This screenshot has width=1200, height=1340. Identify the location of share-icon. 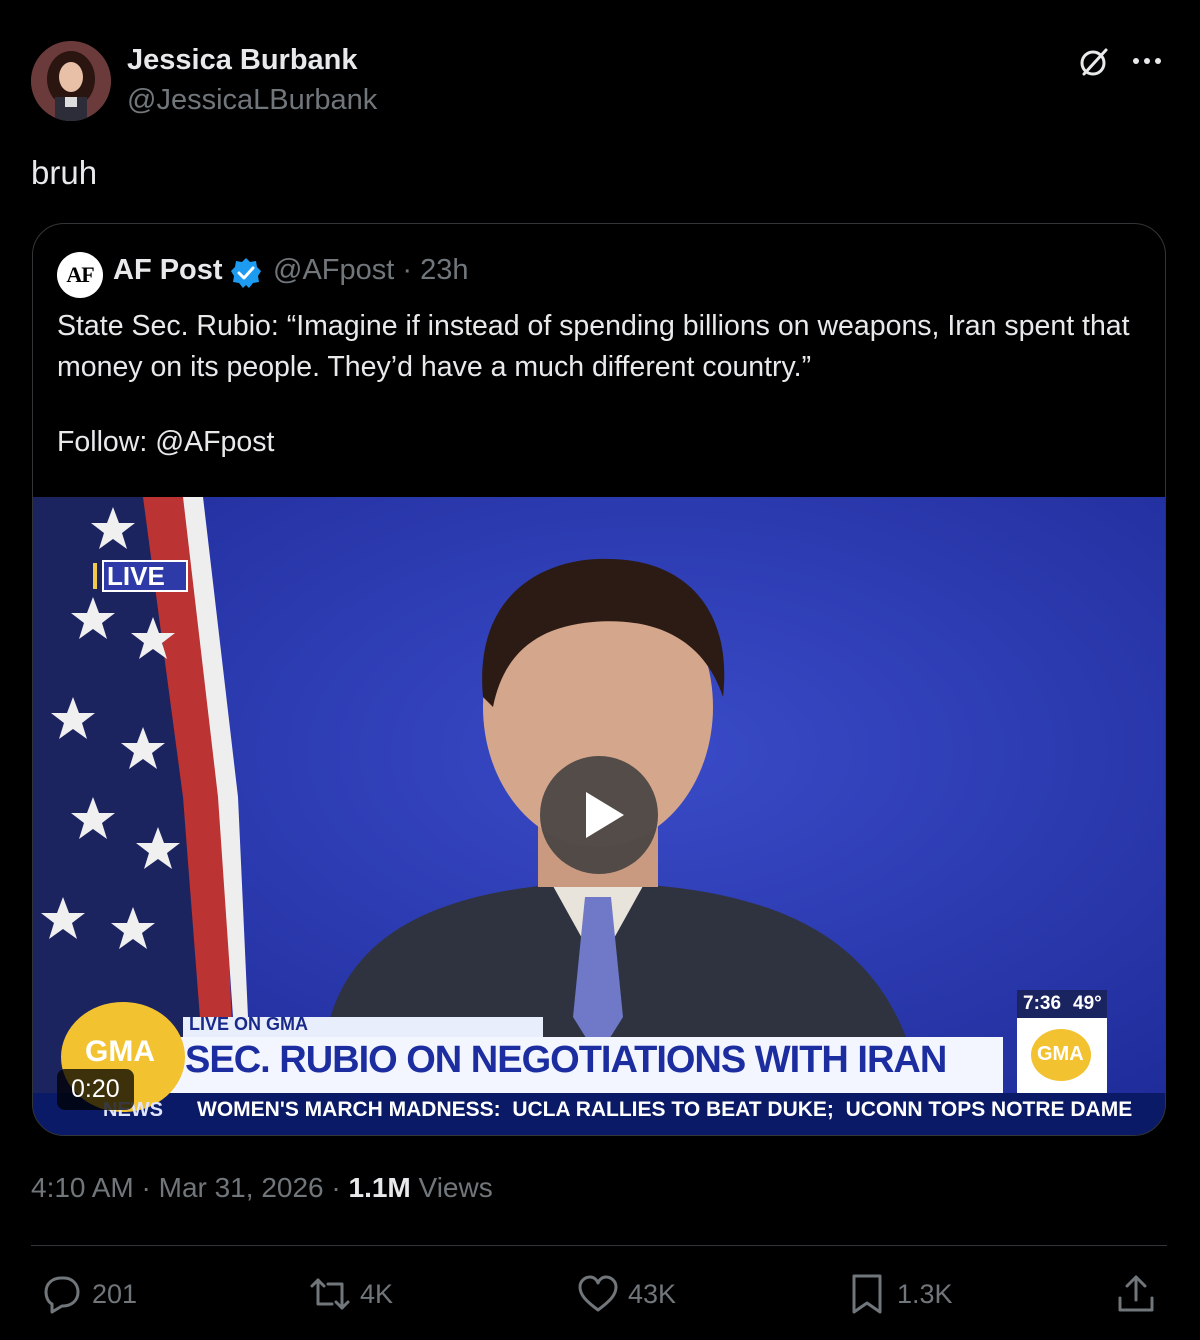
(1136, 1293).